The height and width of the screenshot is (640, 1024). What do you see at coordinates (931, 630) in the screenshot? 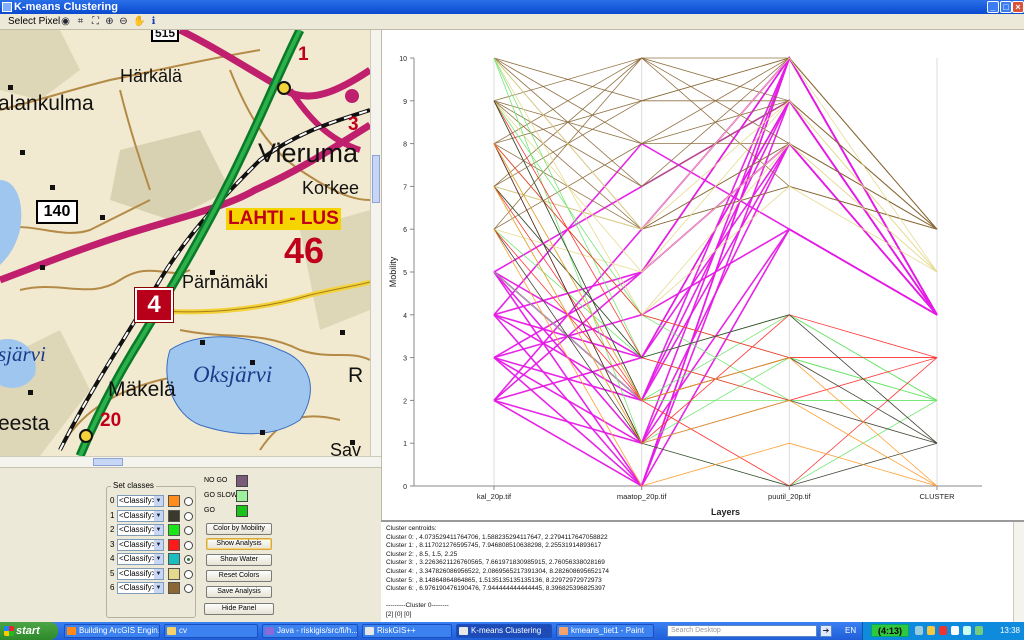
I see `tray-shield-icon` at bounding box center [931, 630].